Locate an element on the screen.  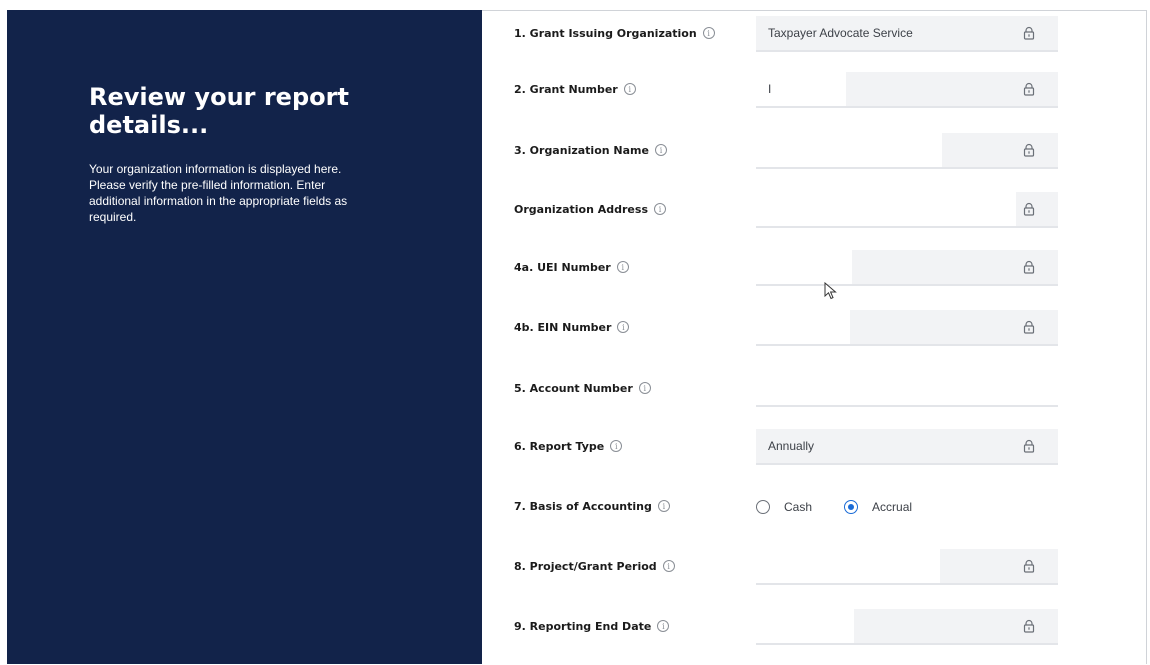
row-grant-number: 2. Grant Number i I is located at coordinates (814, 98).